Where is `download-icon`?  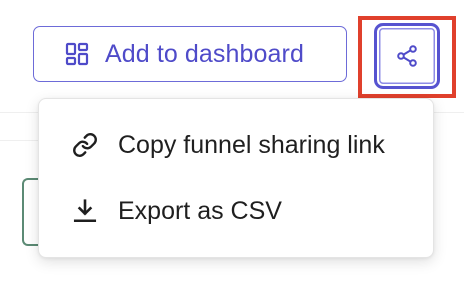 download-icon is located at coordinates (85, 211).